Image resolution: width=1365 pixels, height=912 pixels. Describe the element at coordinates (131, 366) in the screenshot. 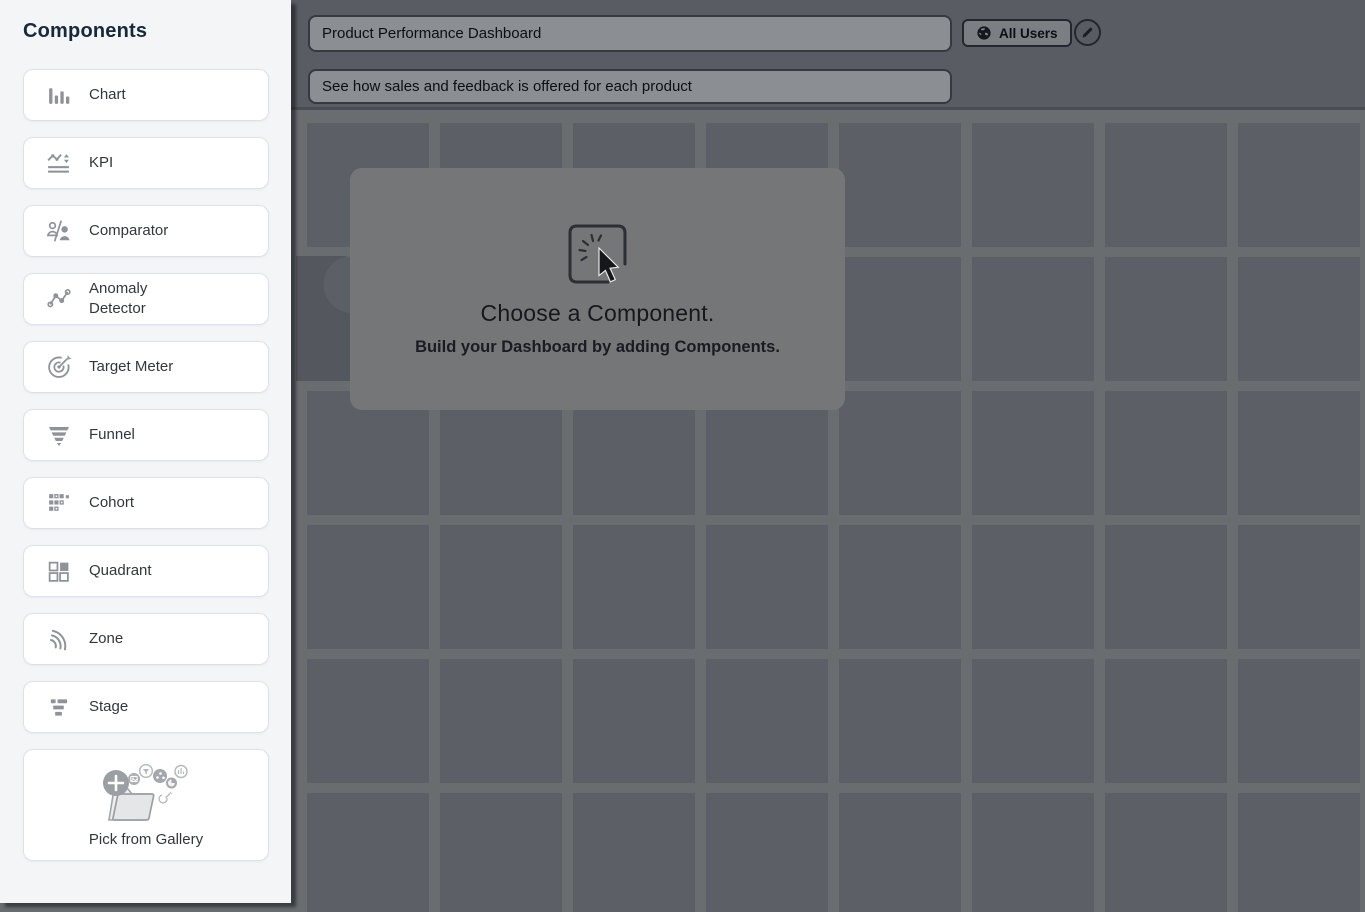

I see `component-item-label: Target Meter` at that location.